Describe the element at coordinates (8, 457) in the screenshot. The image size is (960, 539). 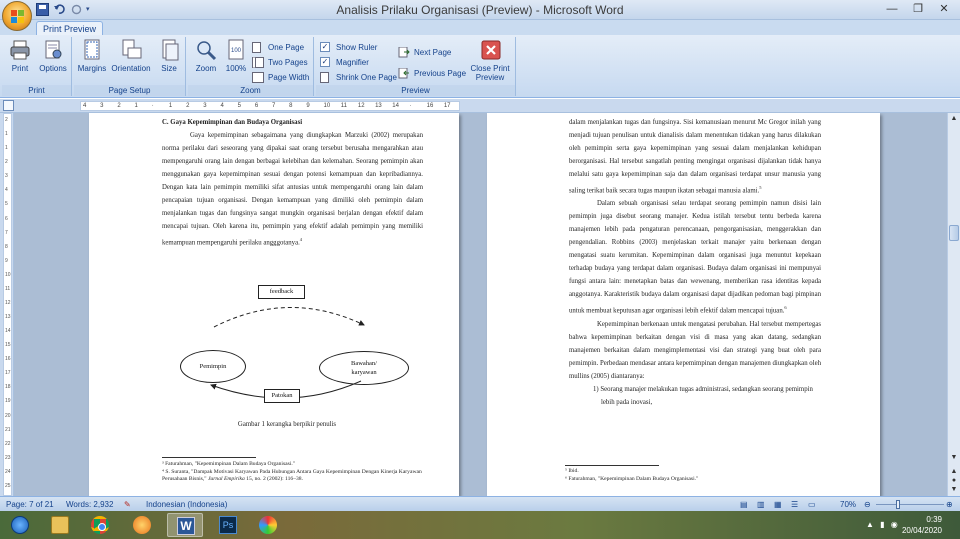
I see `vruler-tick: 23` at that location.